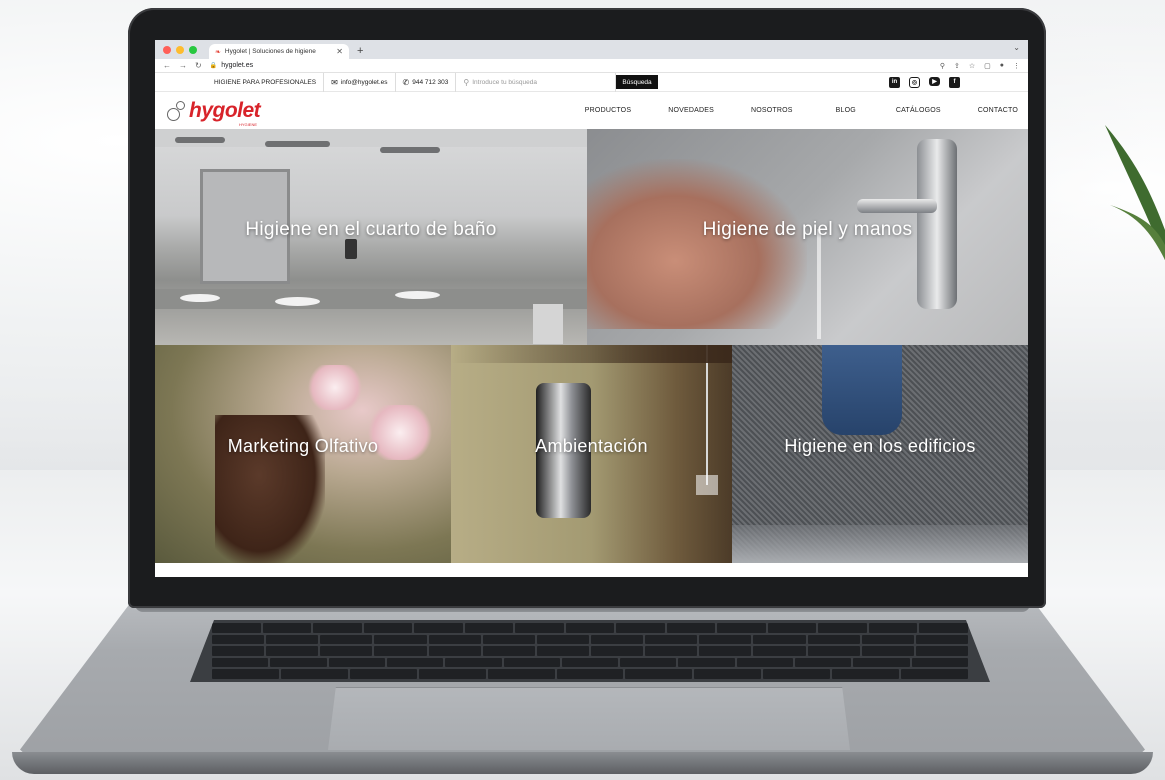 Image resolution: width=1165 pixels, height=780 pixels. I want to click on browser-menu-icon: ⋮, so click(1016, 66).